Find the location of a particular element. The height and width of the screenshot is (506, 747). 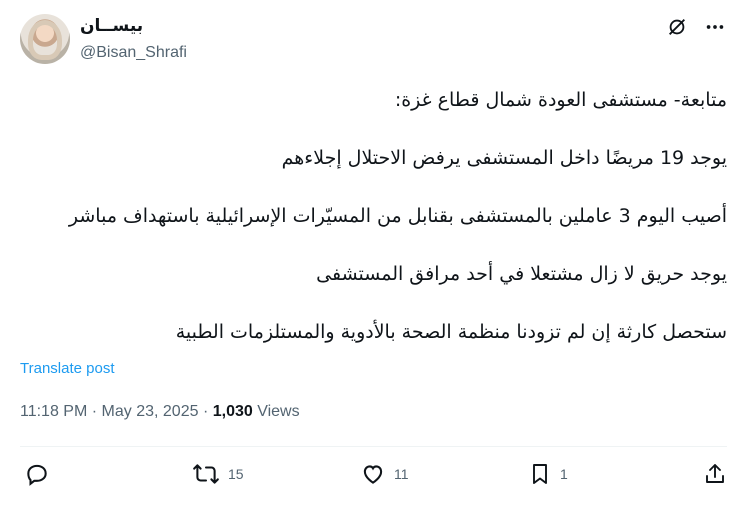

more-icon is located at coordinates (715, 27).